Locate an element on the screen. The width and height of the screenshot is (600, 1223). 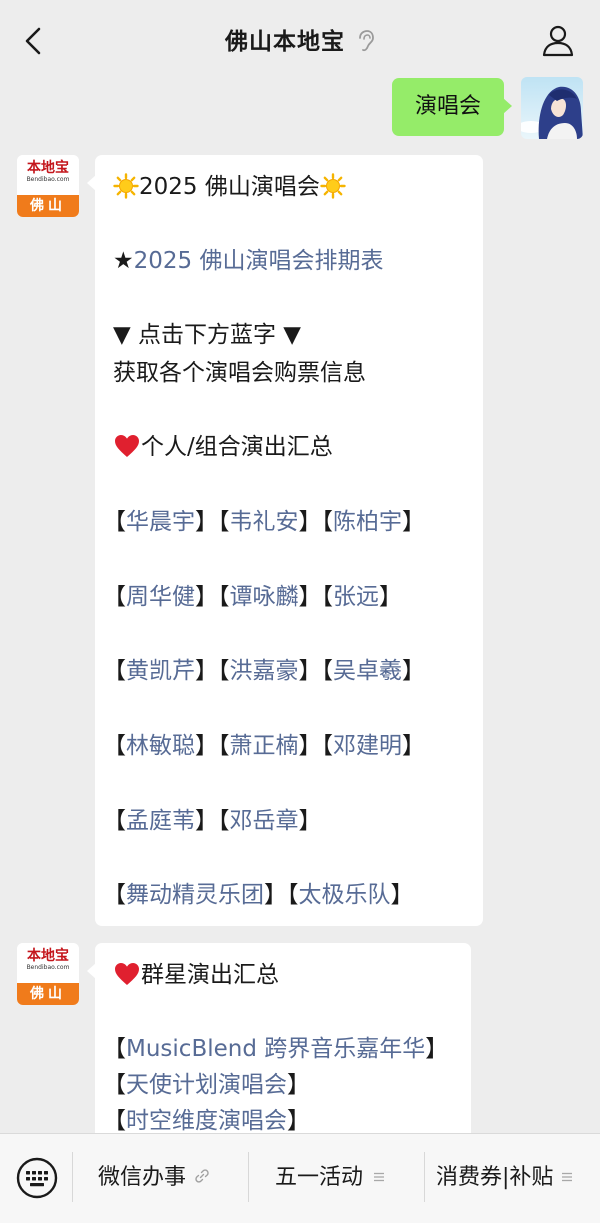
chat-title-wrap: 佛山本地宝 is located at coordinates (300, 39).